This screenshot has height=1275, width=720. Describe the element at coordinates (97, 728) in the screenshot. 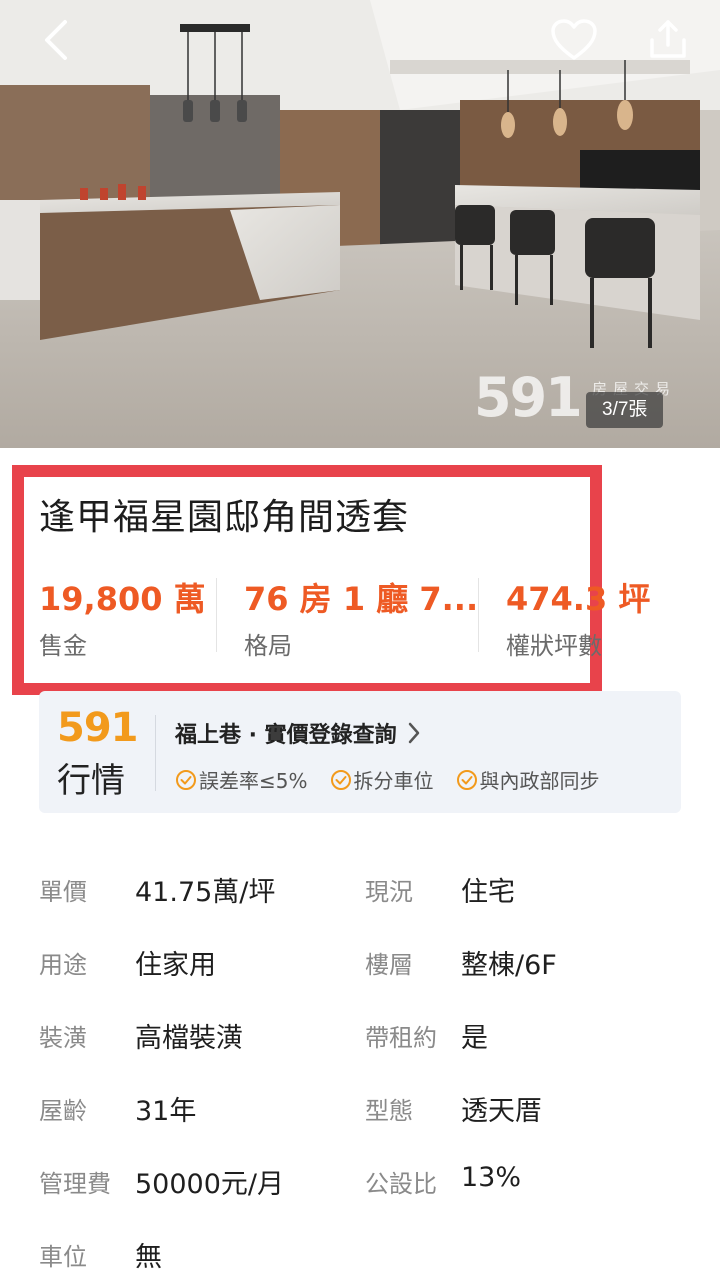

I see `market-logo-number: 591` at that location.